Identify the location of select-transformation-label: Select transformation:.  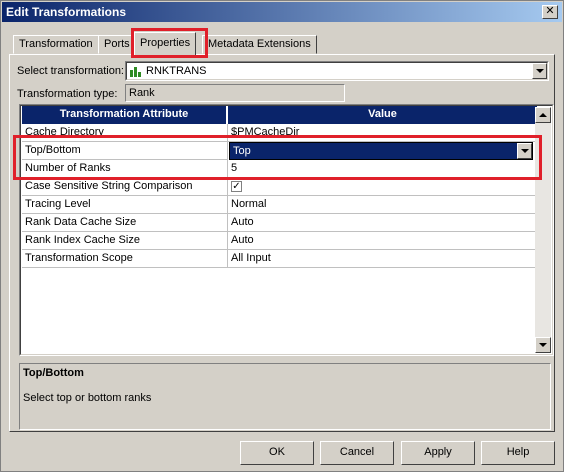
(70, 71).